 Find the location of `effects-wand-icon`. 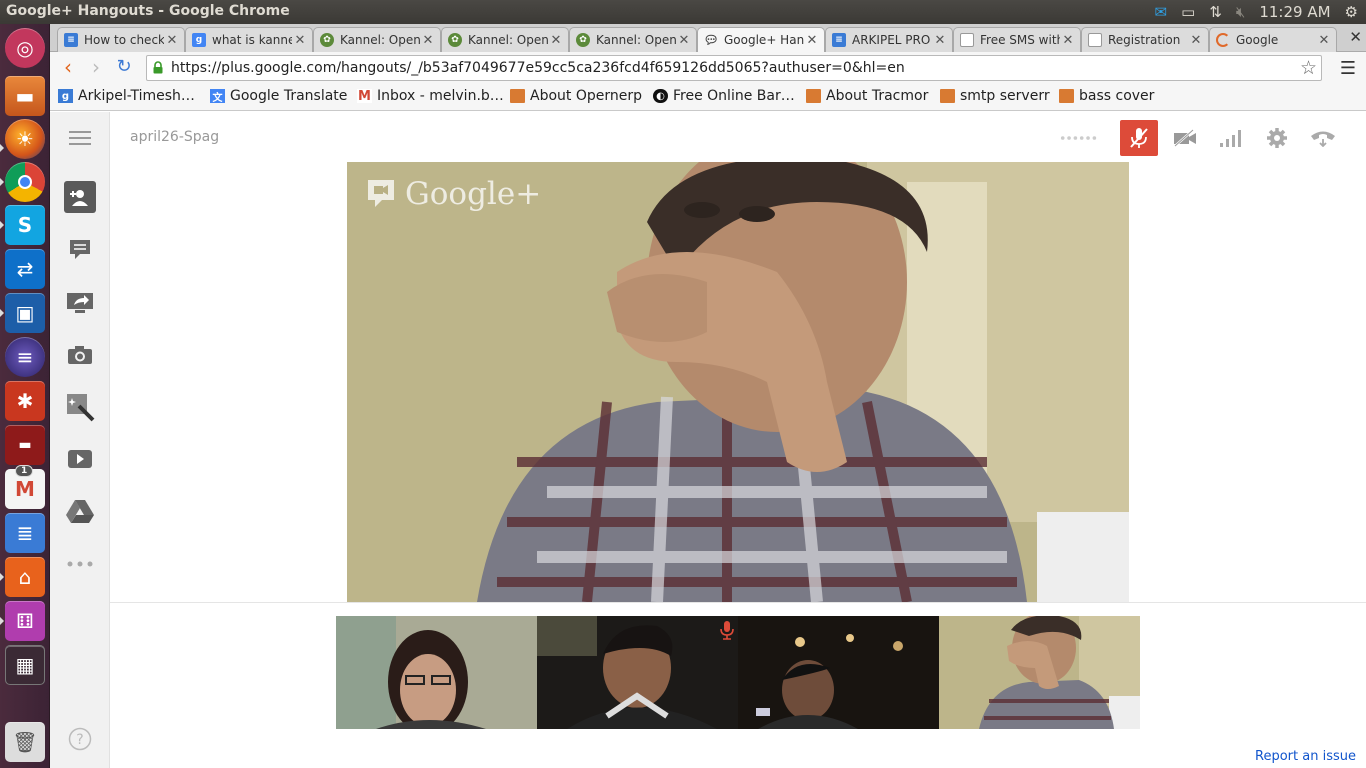

effects-wand-icon is located at coordinates (80, 407).